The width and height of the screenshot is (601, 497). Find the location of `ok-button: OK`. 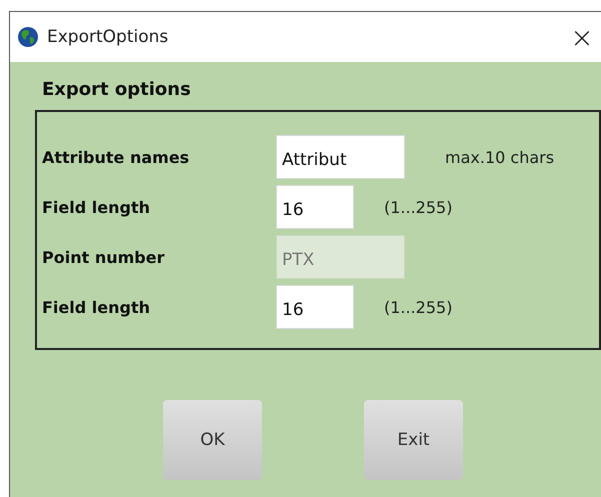

ok-button: OK is located at coordinates (212, 440).